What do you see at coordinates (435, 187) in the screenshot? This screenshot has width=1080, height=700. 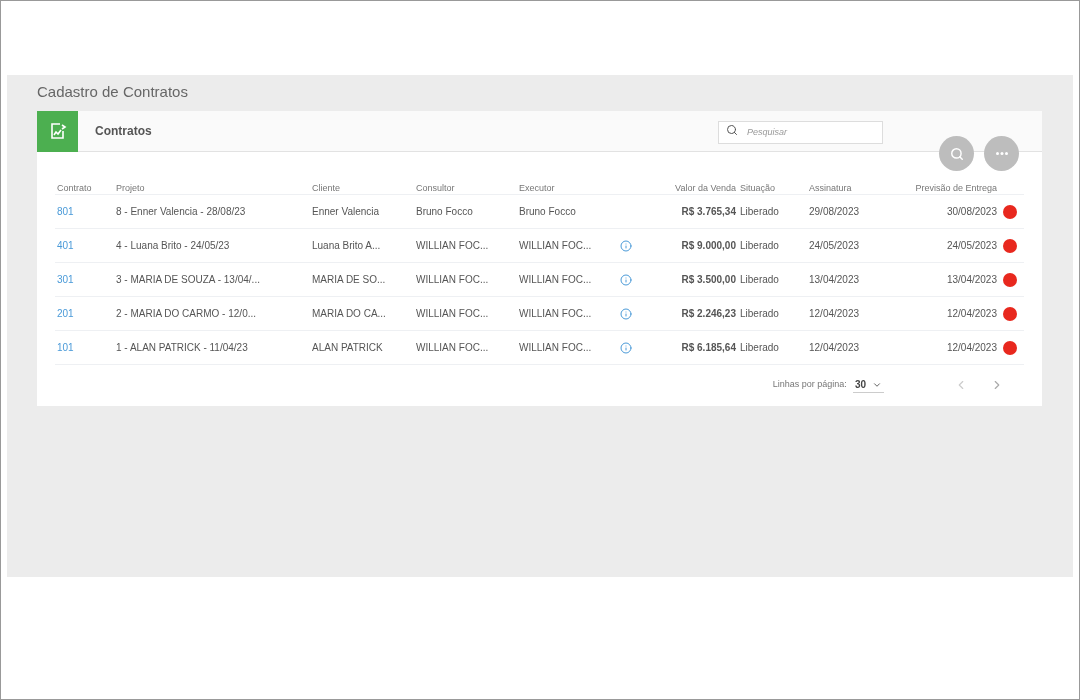 I see `column-header: Consultor` at bounding box center [435, 187].